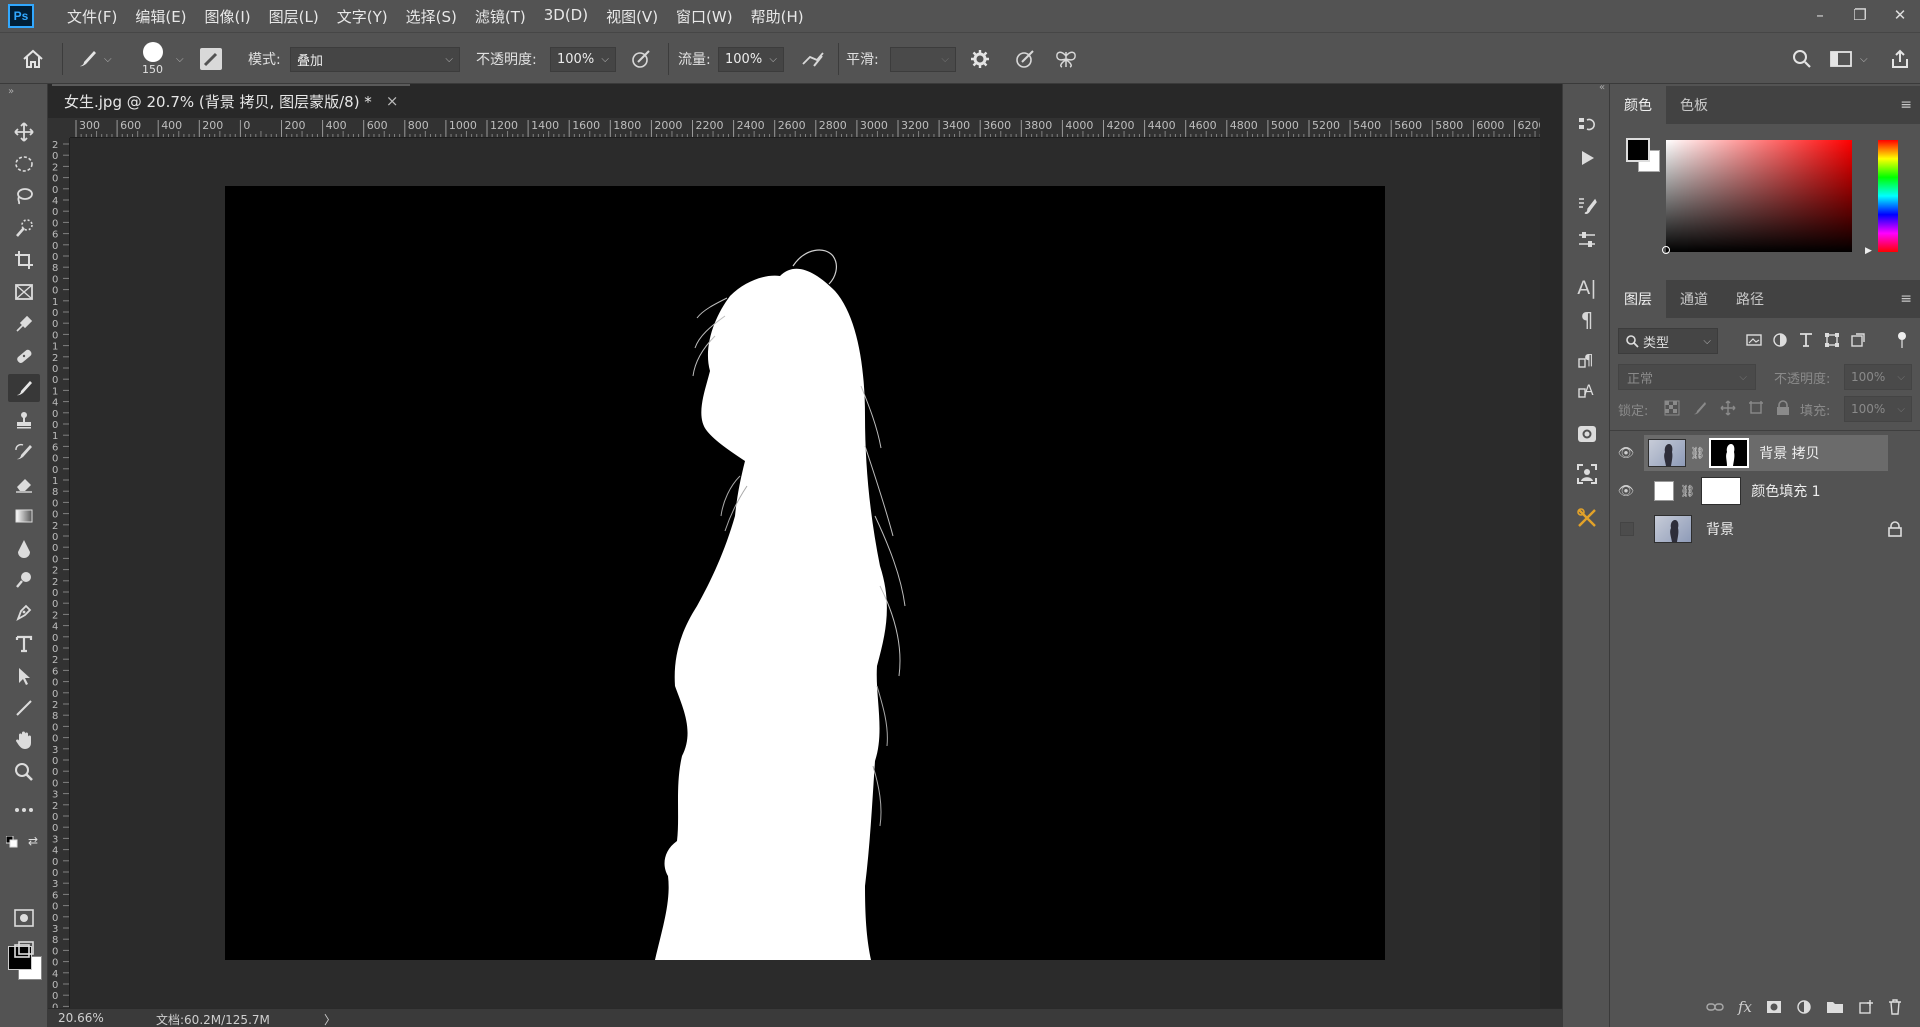 This screenshot has width=1920, height=1027. I want to click on more-tools-icon, so click(24, 810).